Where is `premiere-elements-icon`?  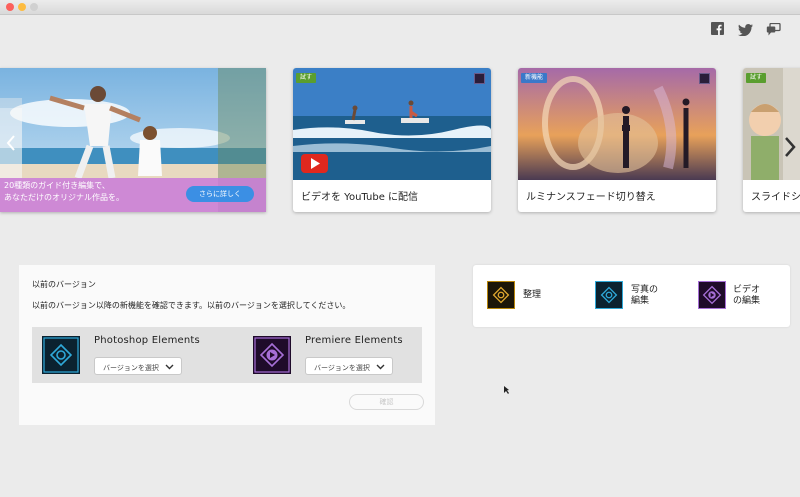
premiere-elements-icon is located at coordinates (272, 355).